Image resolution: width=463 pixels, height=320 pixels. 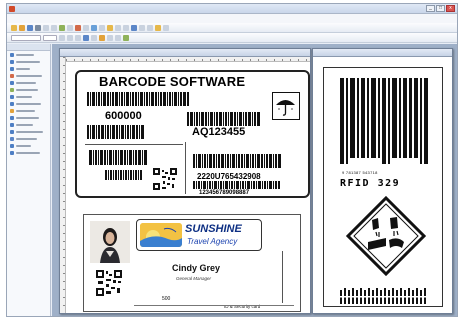 What do you see at coordinates (38, 27) in the screenshot?
I see `print-icon` at bounding box center [38, 27].